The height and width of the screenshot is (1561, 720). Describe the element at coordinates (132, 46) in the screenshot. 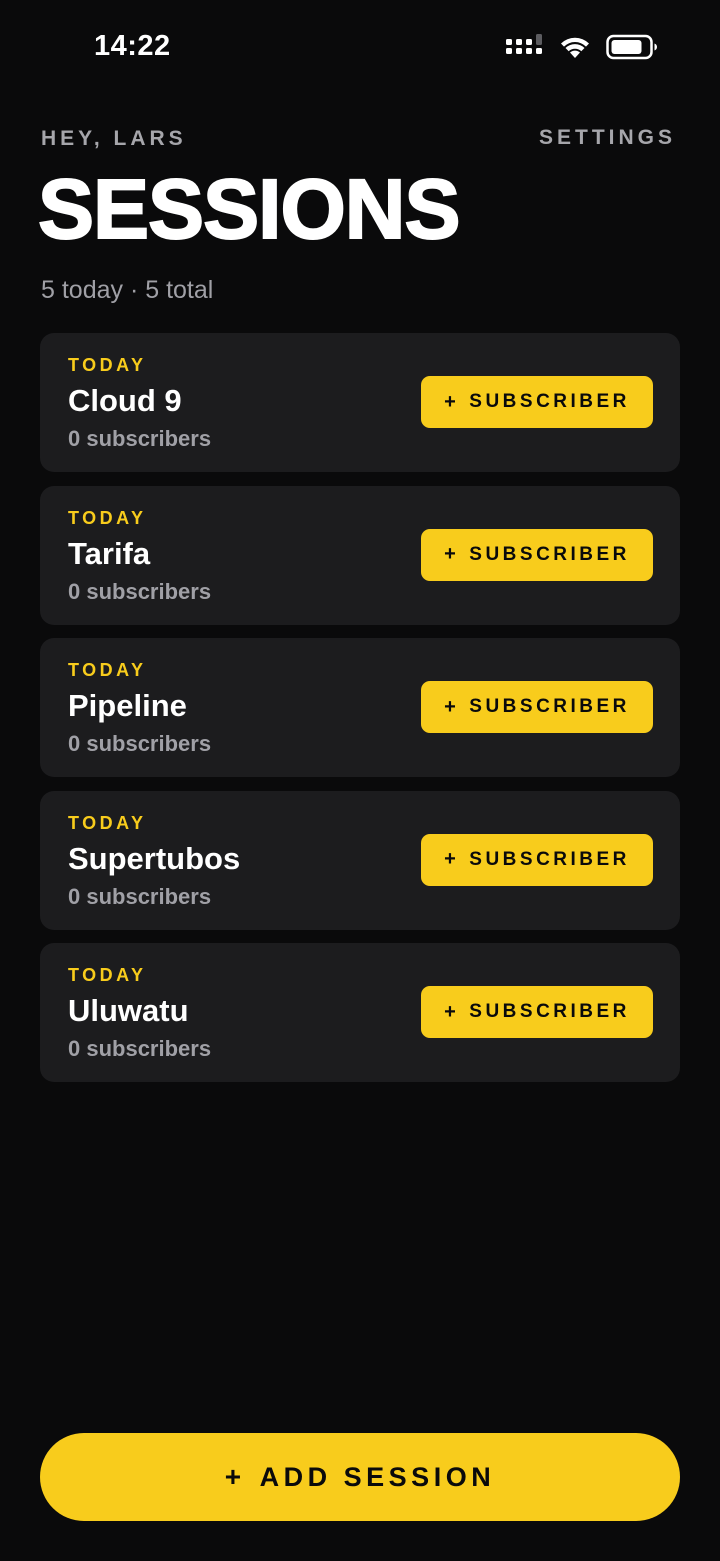

I see `status-time: 14:22` at that location.